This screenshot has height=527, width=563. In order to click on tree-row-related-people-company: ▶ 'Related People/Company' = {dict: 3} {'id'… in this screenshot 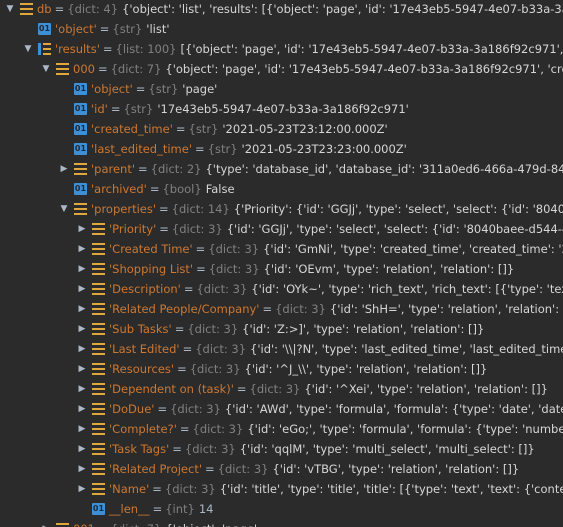, I will do `click(281, 309)`.